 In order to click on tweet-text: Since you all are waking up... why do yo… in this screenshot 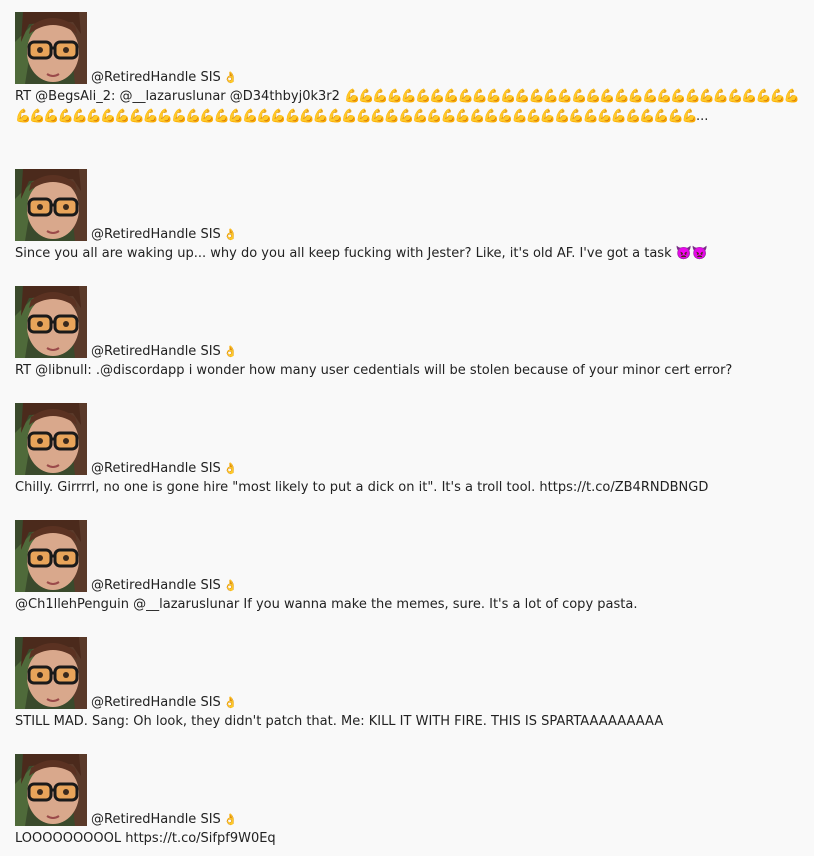, I will do `click(362, 253)`.